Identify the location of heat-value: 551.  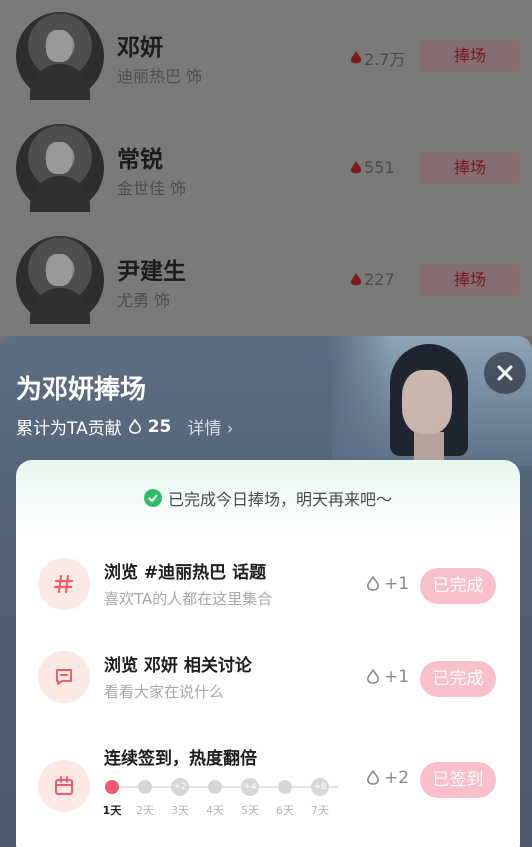
(379, 167).